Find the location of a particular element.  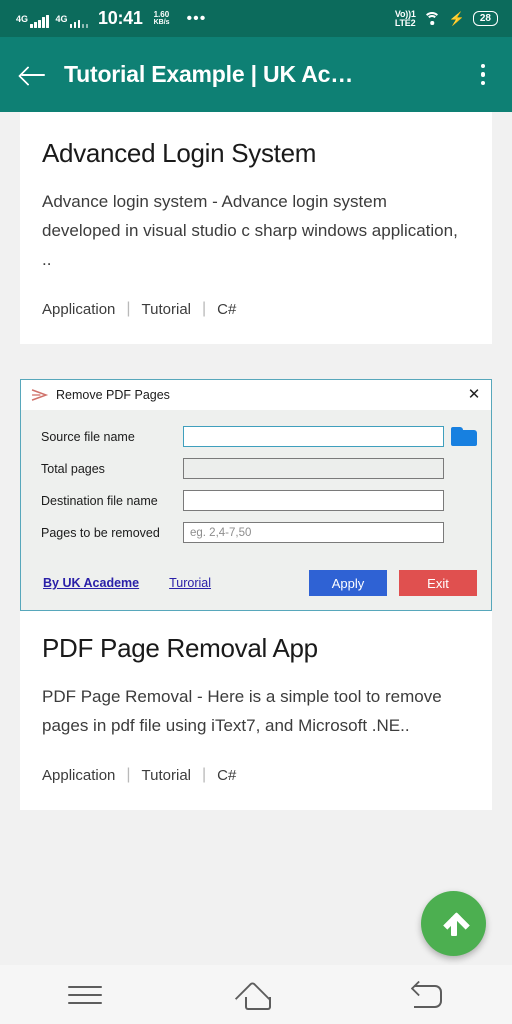

exit-button: Exit is located at coordinates (438, 583).